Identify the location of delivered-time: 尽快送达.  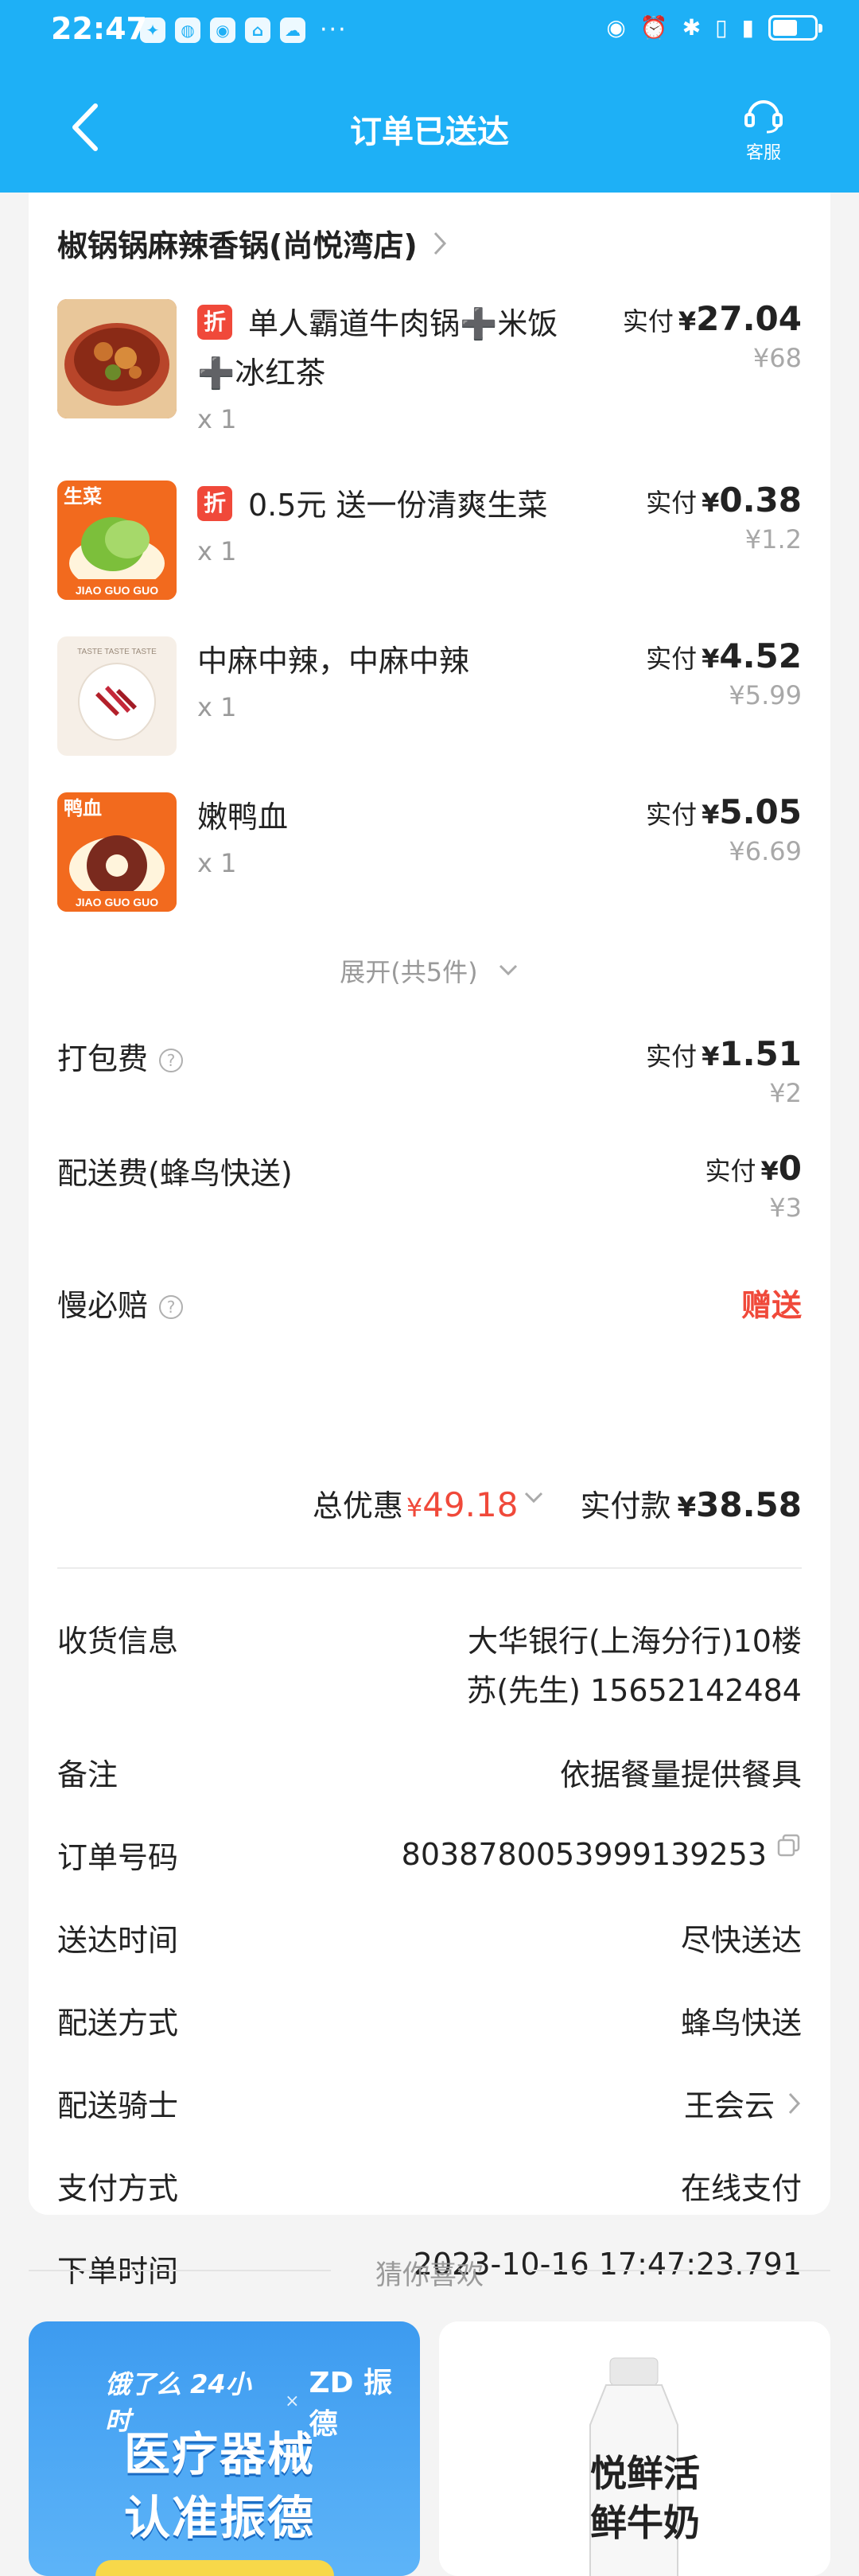
(741, 1941).